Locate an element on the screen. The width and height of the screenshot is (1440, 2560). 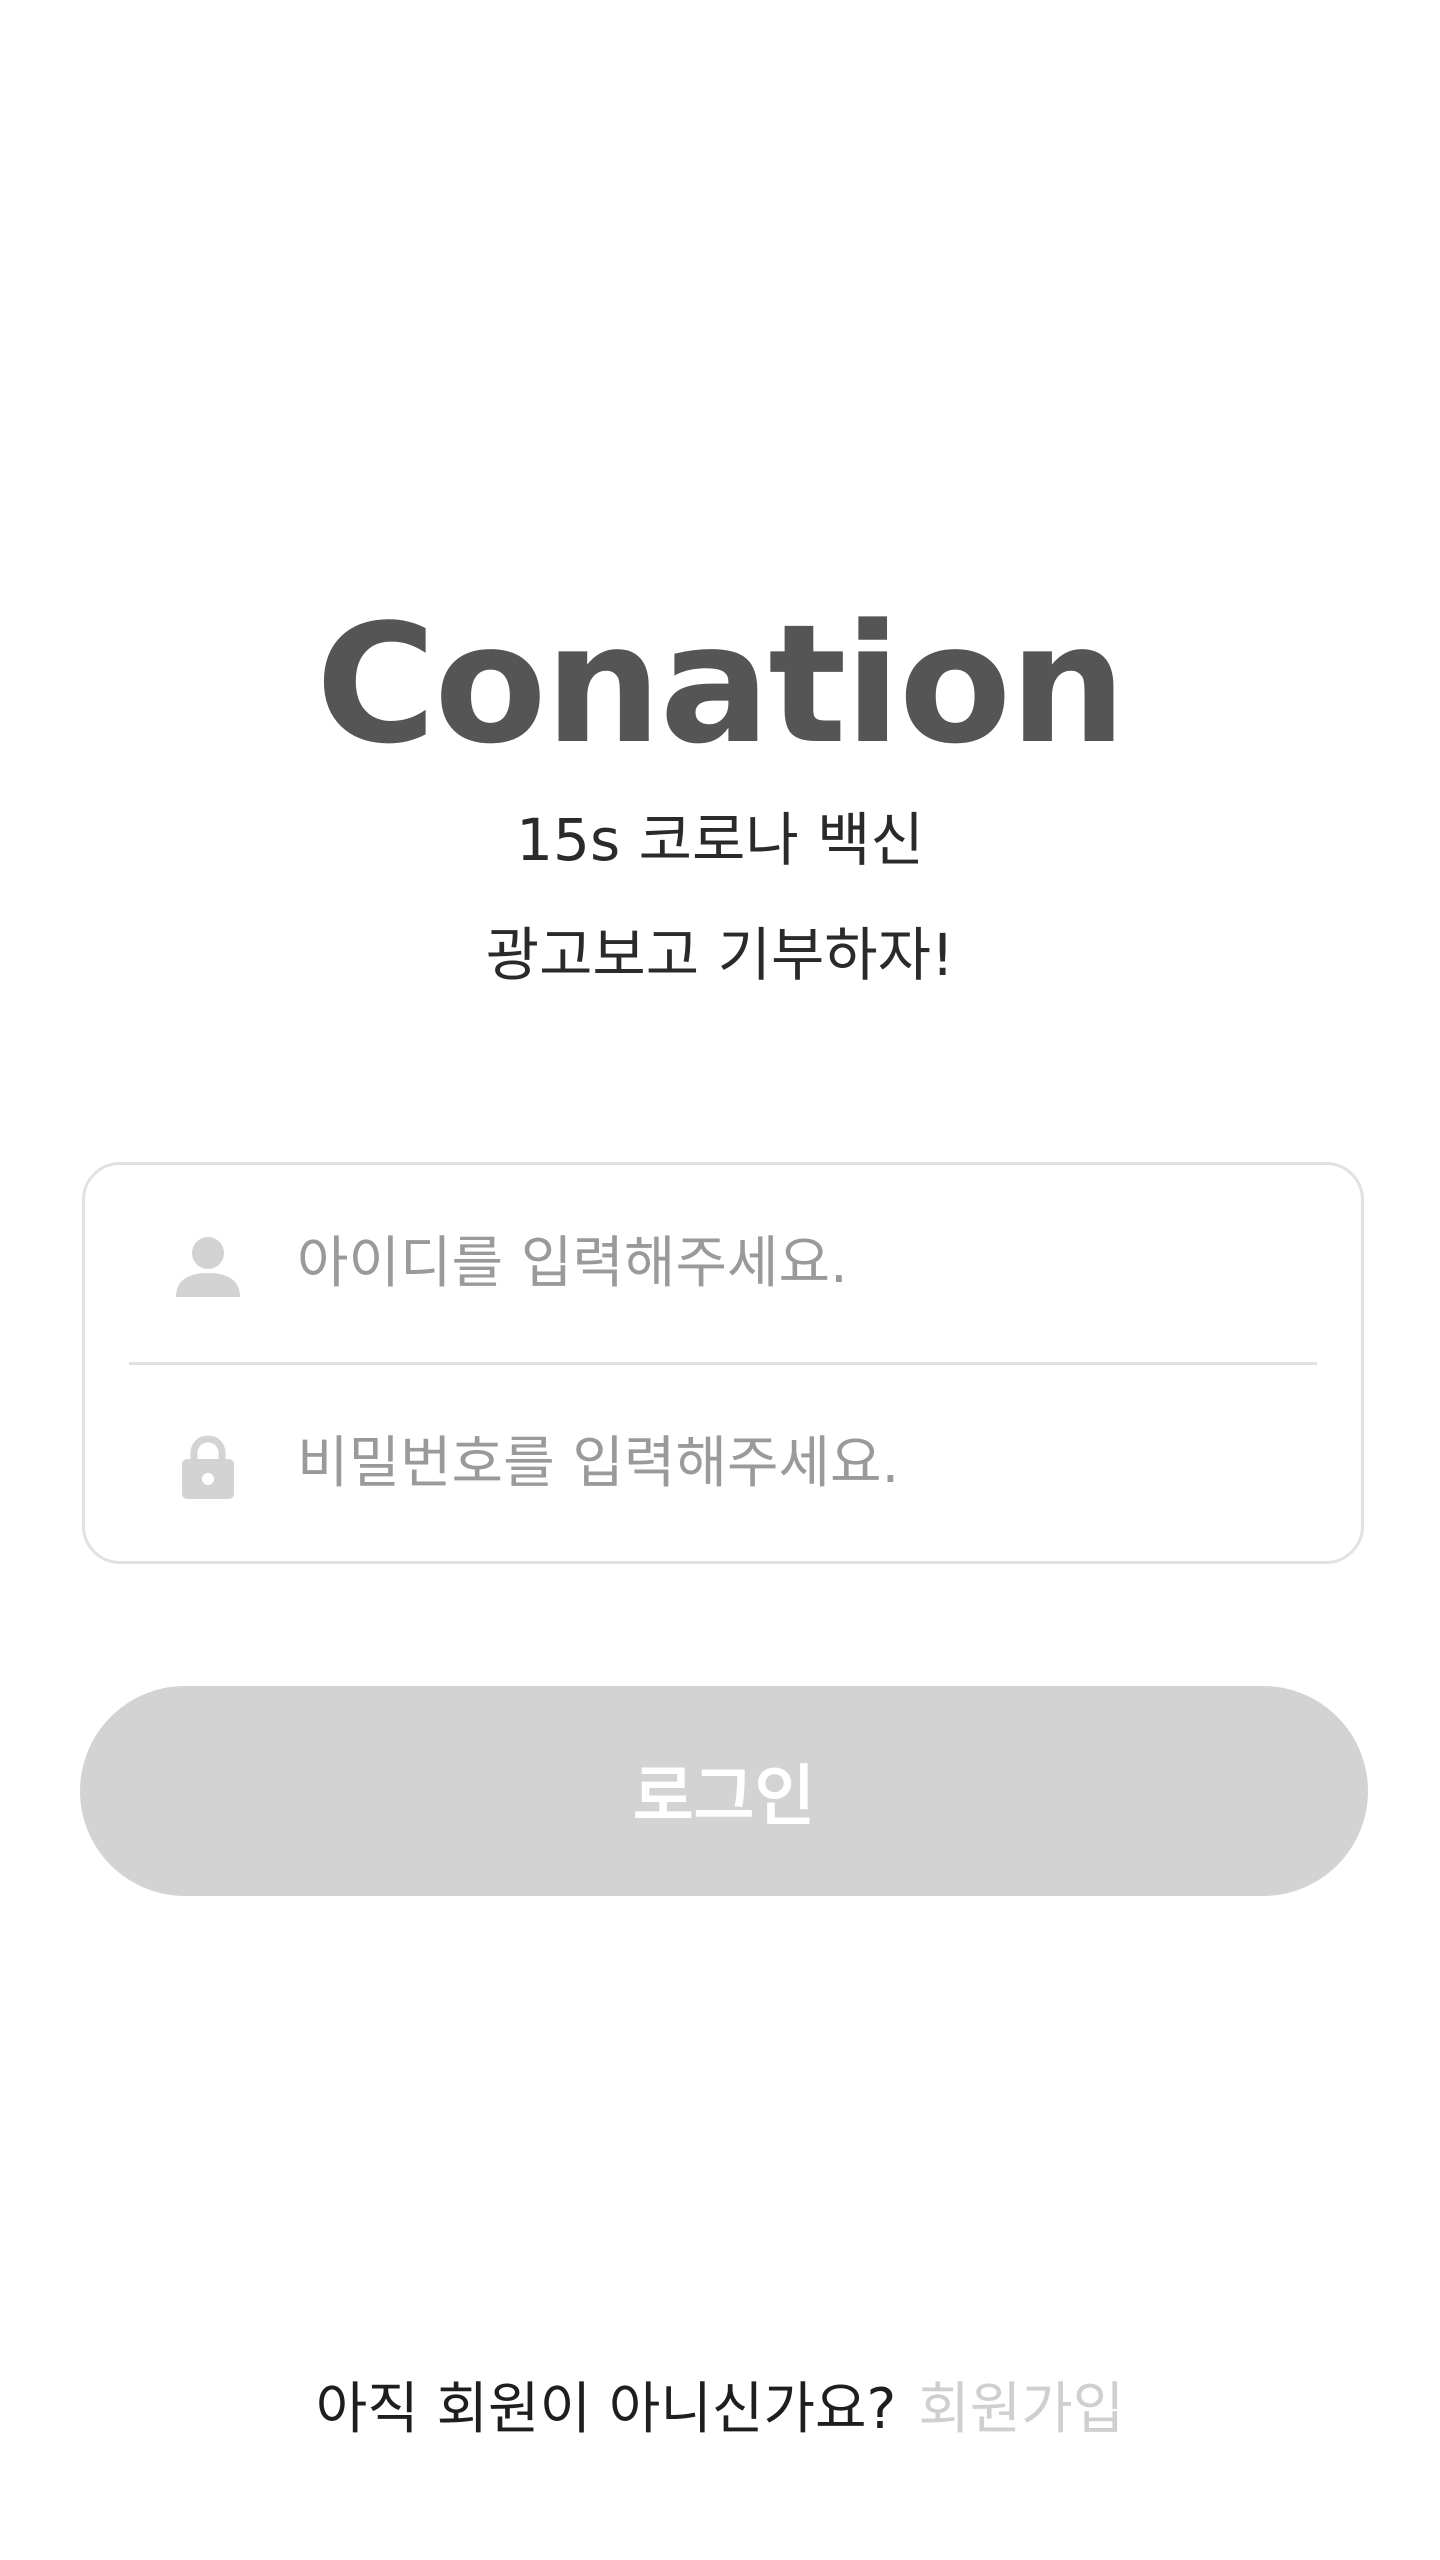
signup-question: 아직 회원이 아니신가요? is located at coordinates (606, 2409).